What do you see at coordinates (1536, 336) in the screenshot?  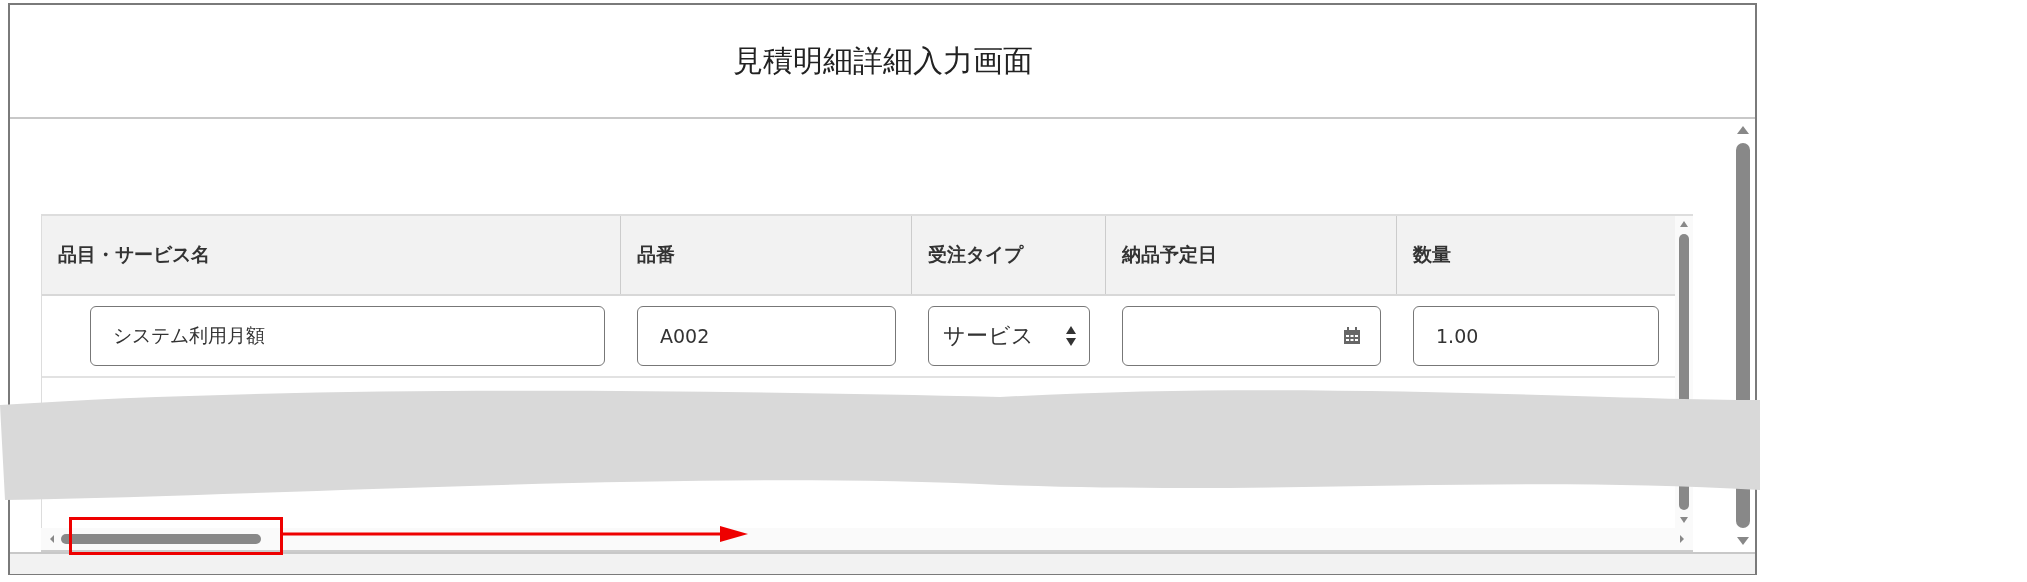 I see `input-field: 1.00` at bounding box center [1536, 336].